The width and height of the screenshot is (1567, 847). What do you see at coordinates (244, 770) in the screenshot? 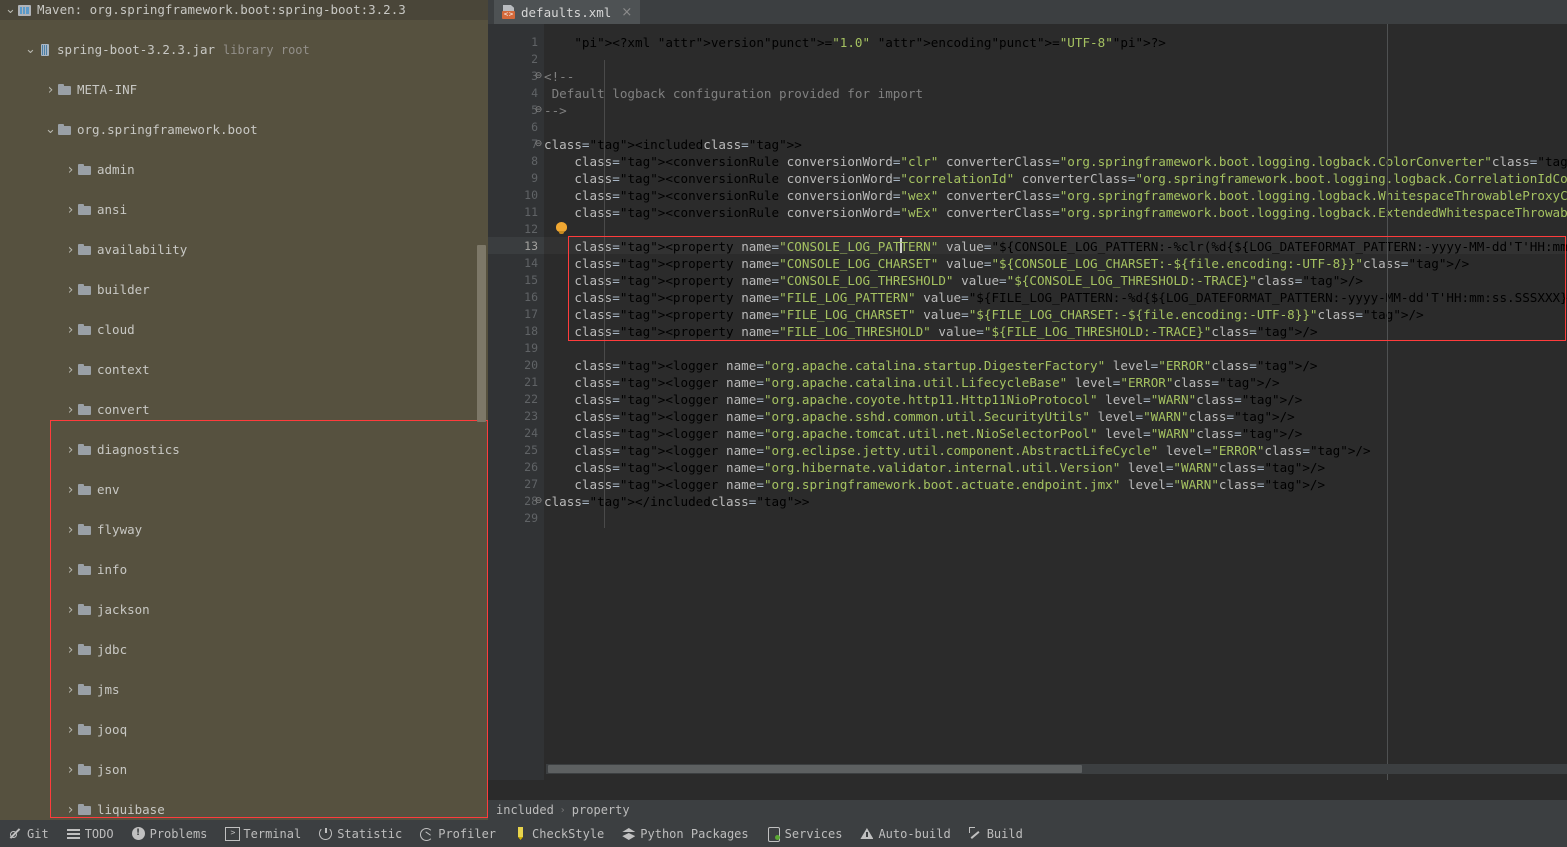
I see `tree-item: › json` at bounding box center [244, 770].